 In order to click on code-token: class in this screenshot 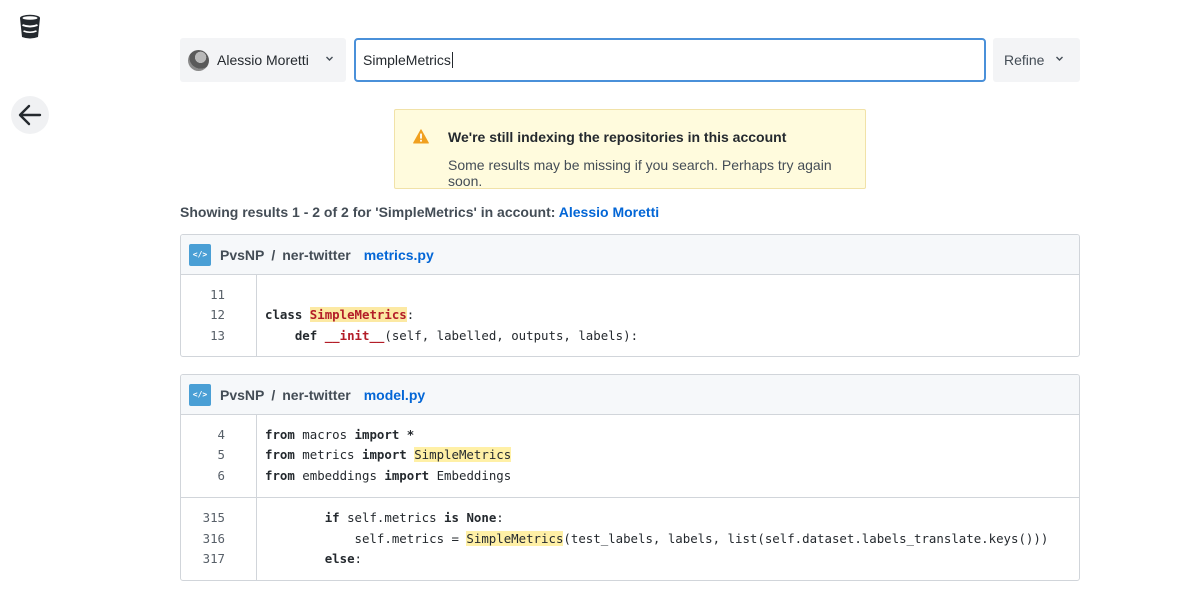, I will do `click(284, 315)`.